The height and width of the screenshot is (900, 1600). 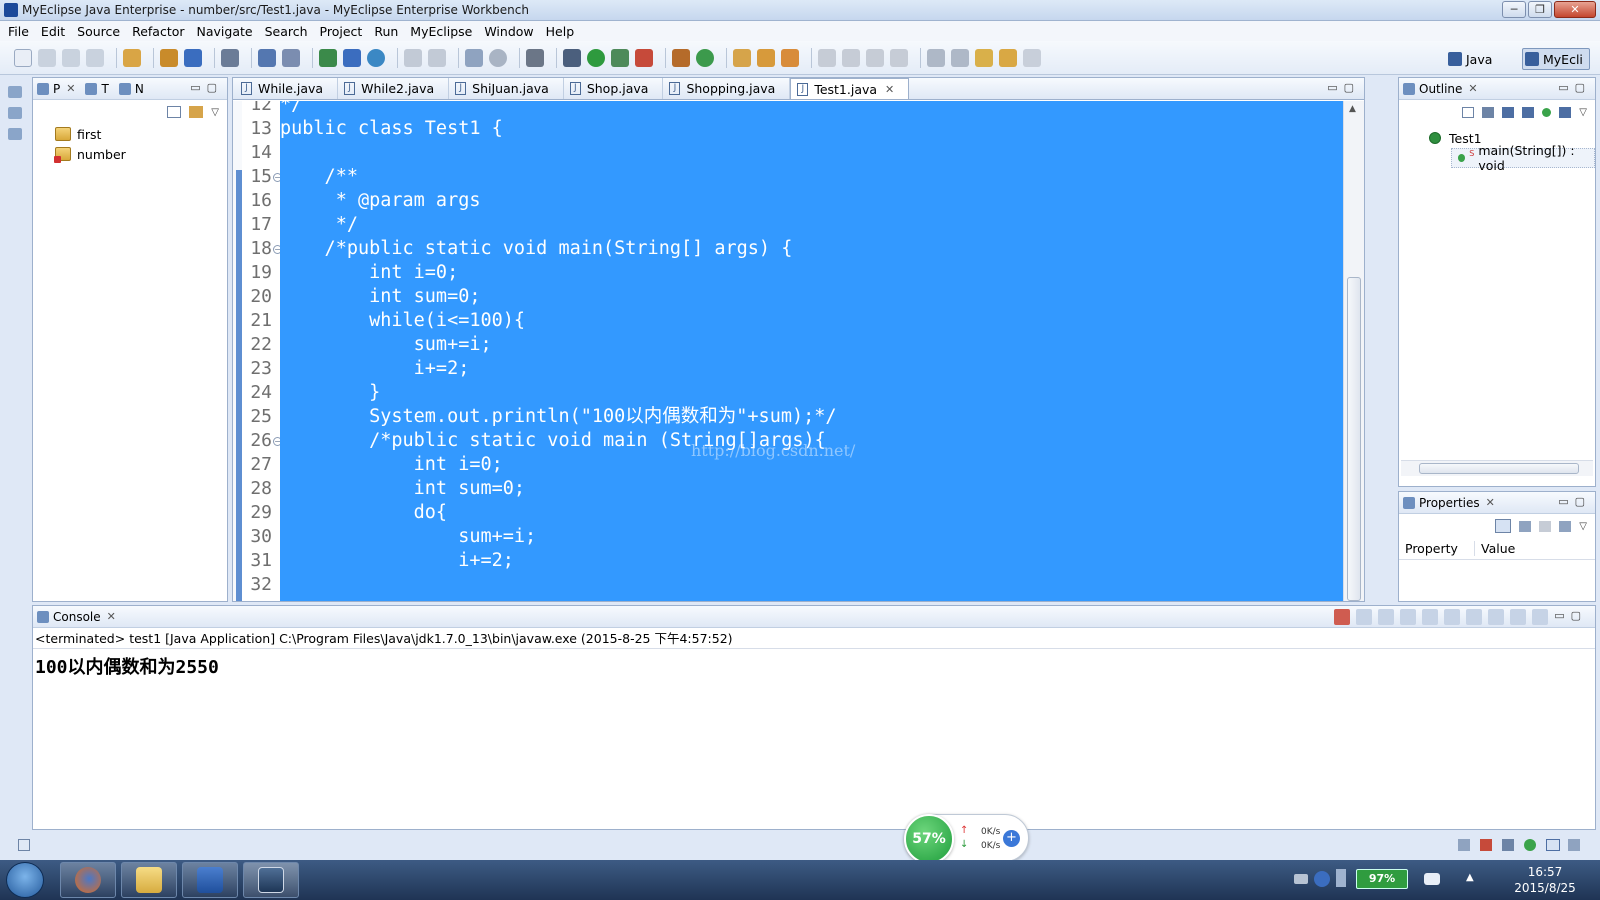 What do you see at coordinates (437, 57) in the screenshot?
I see `tool-icon` at bounding box center [437, 57].